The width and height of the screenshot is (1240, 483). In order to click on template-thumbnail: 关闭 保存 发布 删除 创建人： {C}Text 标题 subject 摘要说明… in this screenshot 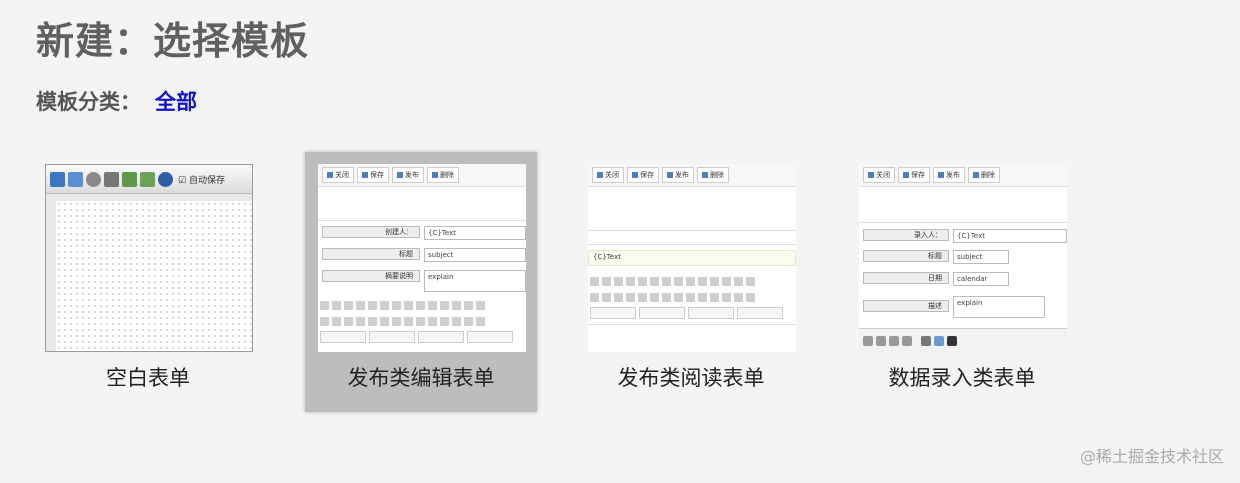, I will do `click(422, 258)`.